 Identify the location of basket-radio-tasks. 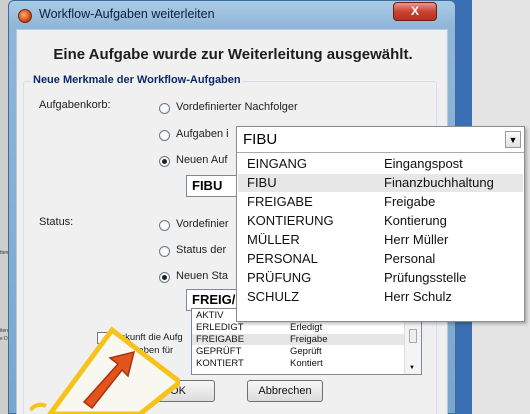
(164, 135).